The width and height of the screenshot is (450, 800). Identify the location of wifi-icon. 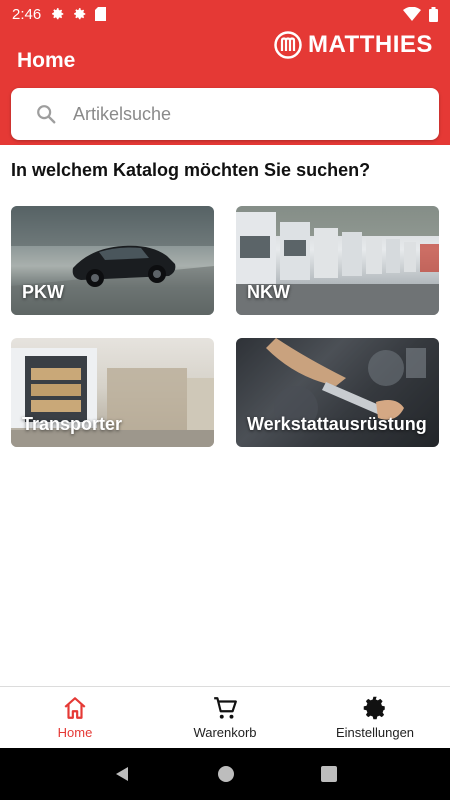
(412, 14).